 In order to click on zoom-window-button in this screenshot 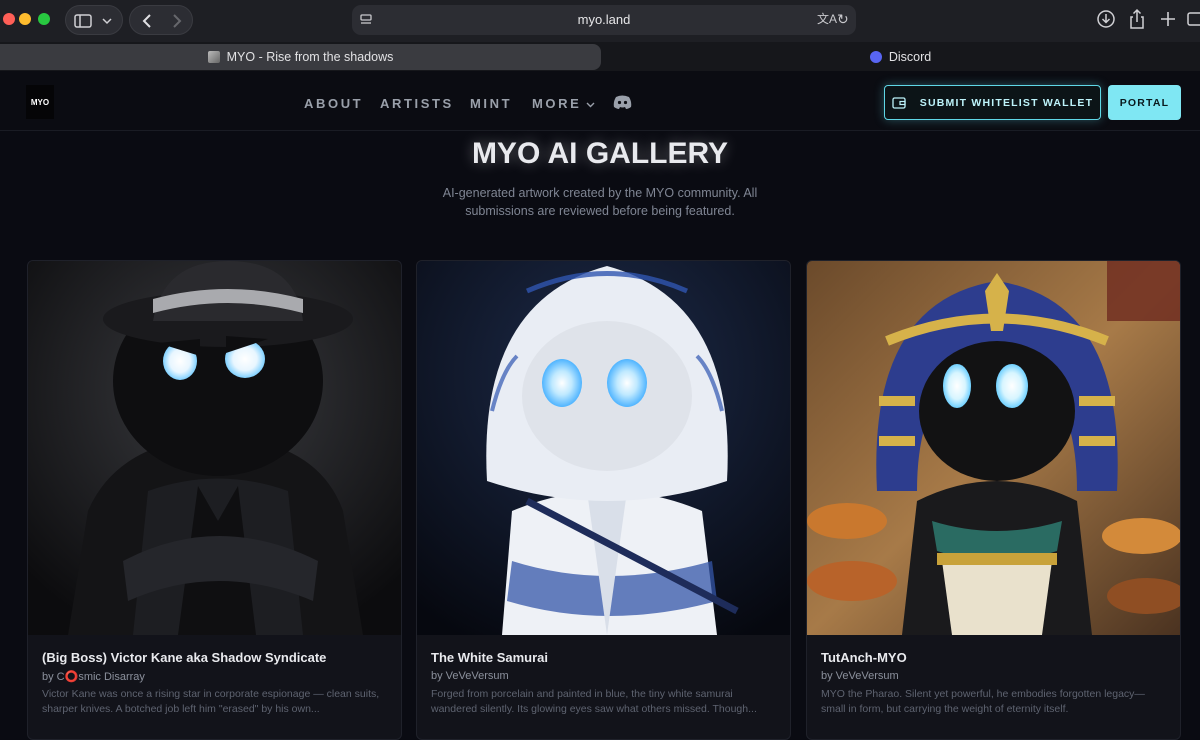, I will do `click(44, 19)`.